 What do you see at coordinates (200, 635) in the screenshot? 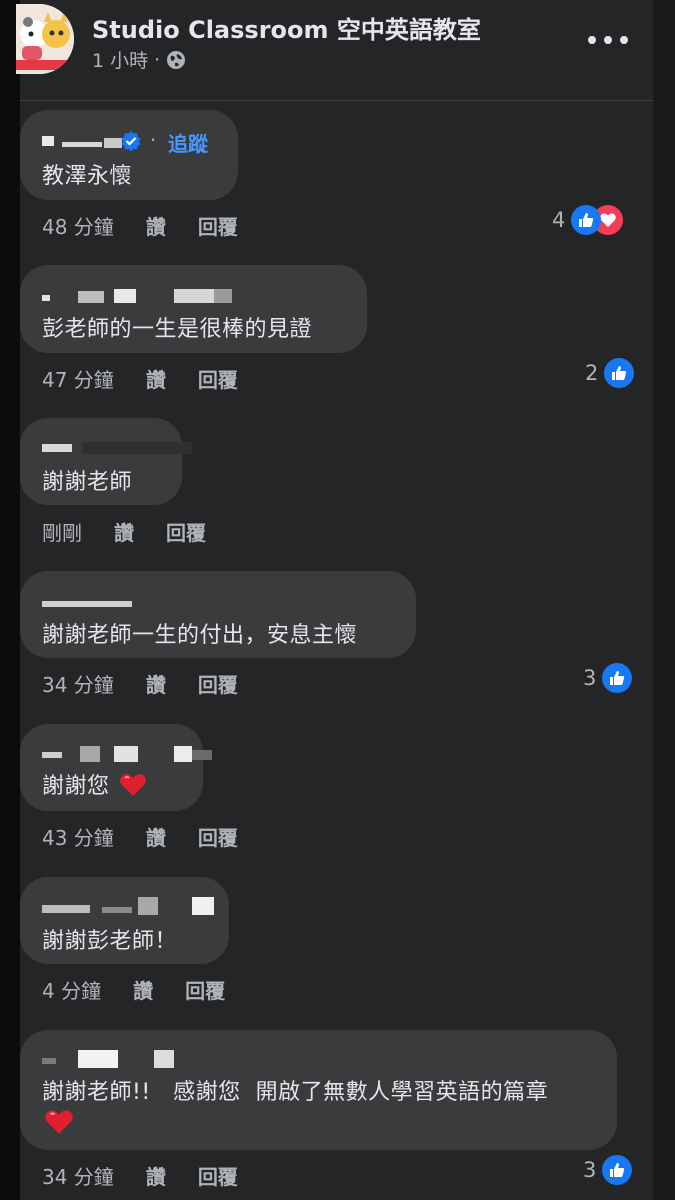
I see `comment-text: 謝謝老師一生的付出，安息主懷` at bounding box center [200, 635].